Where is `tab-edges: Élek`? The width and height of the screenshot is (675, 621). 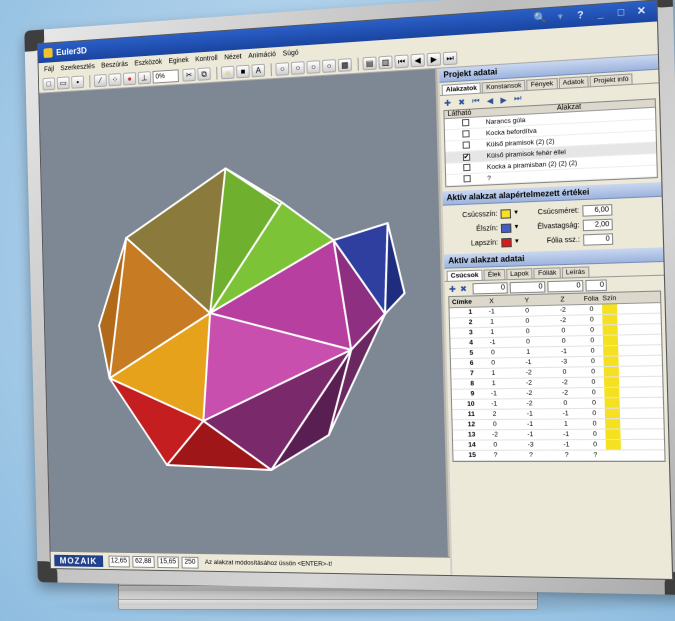
tab-edges: Élek is located at coordinates (494, 274).